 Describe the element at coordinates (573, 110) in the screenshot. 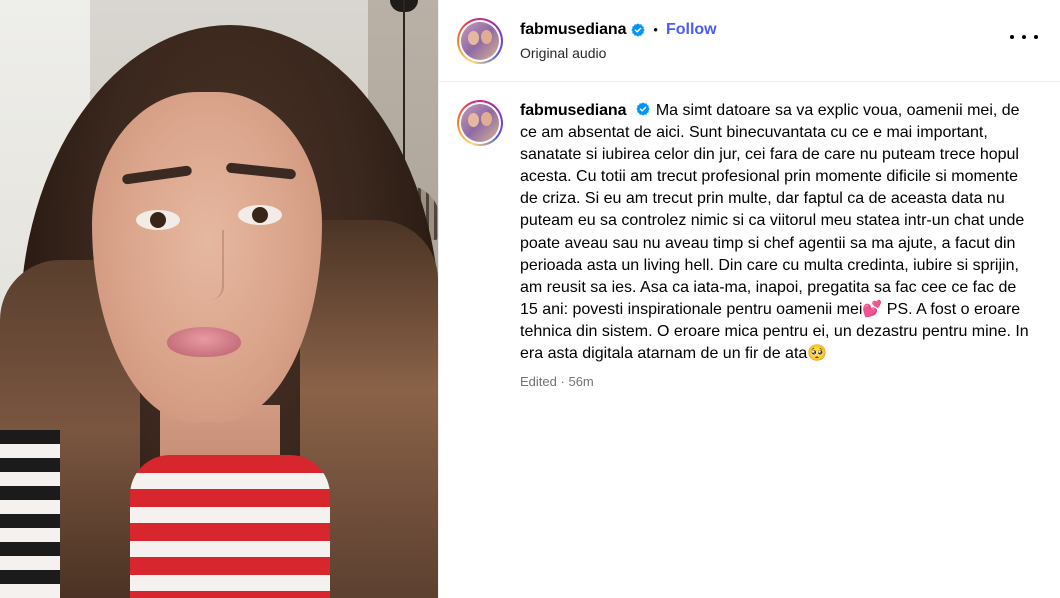

I see `caption-username-link: fabmusediana` at that location.